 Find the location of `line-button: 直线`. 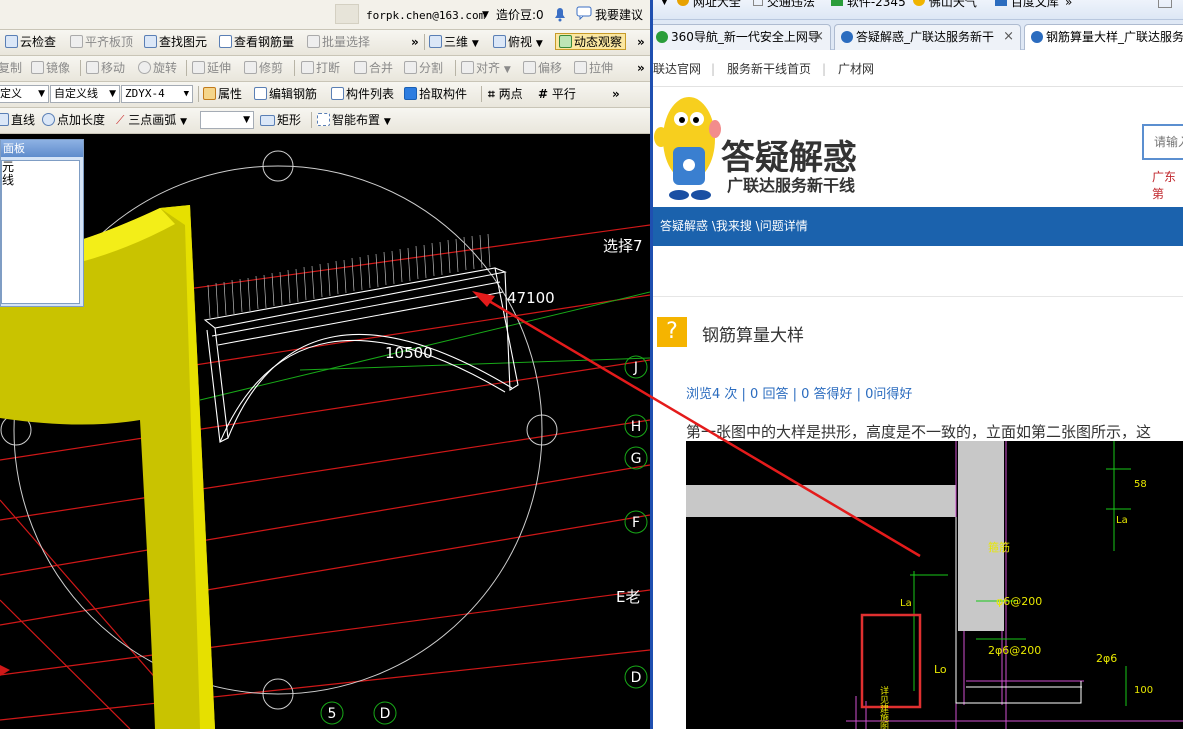

line-button: 直线 is located at coordinates (17, 120).